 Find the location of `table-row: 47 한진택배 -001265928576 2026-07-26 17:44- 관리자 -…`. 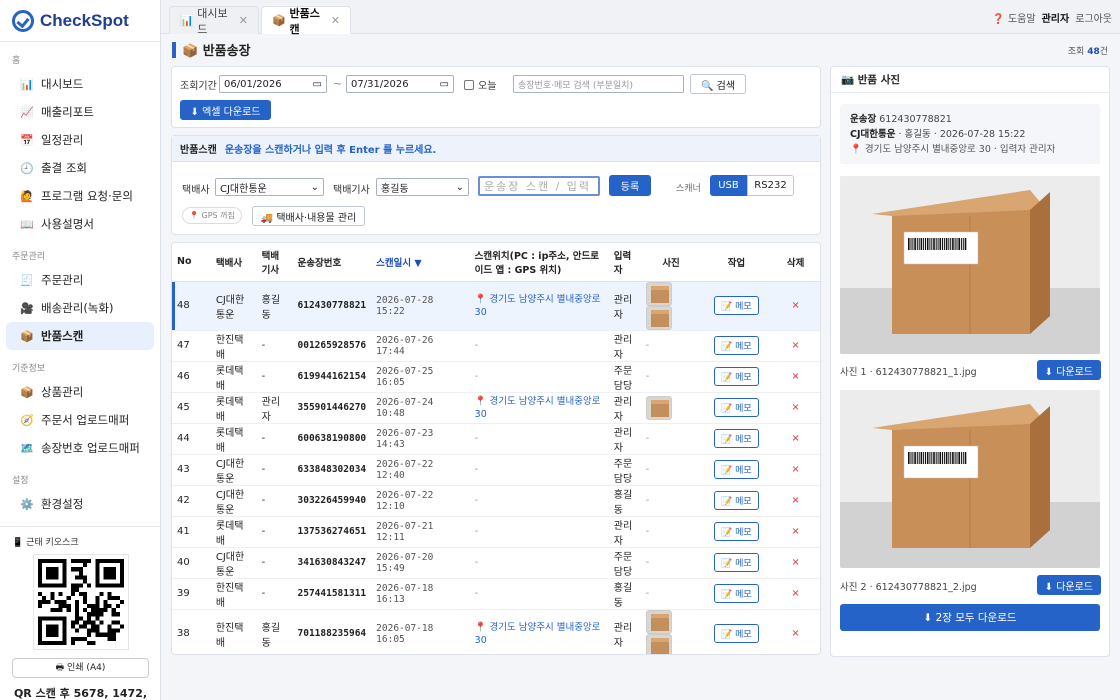

table-row: 47 한진택배 -001265928576 2026-07-26 17:44- 관리자 -… is located at coordinates (496, 346).